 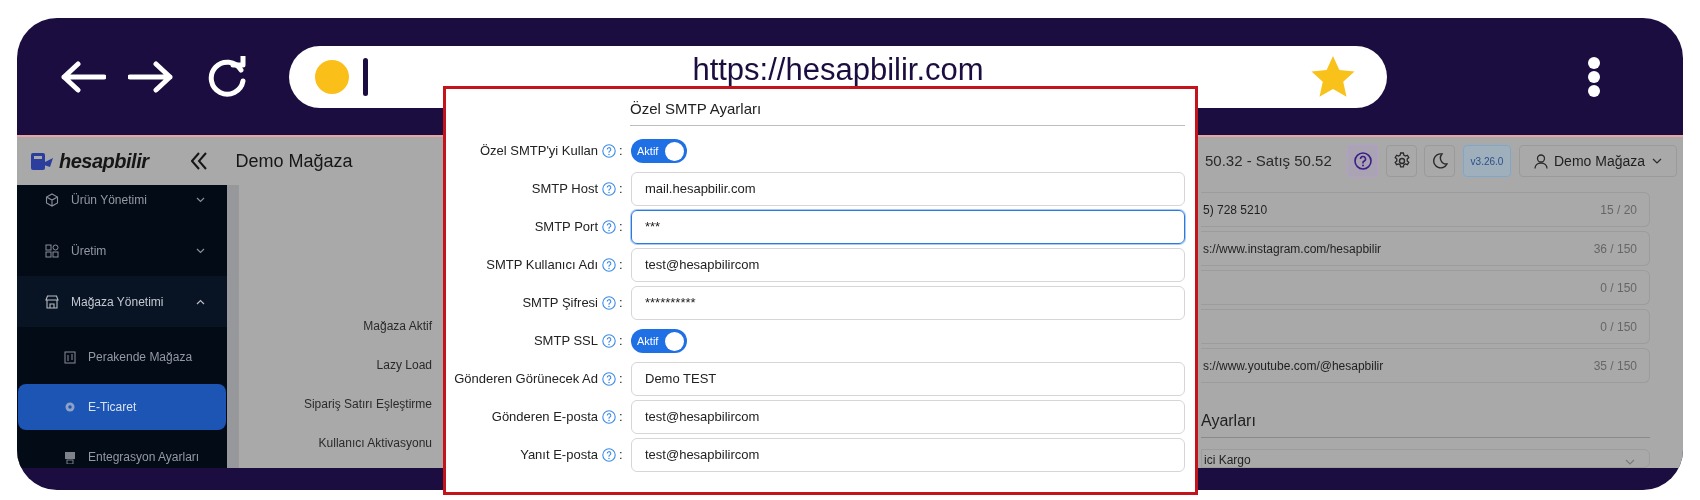 What do you see at coordinates (559, 303) in the screenshot?
I see `field-label: SMTP Şifresi` at bounding box center [559, 303].